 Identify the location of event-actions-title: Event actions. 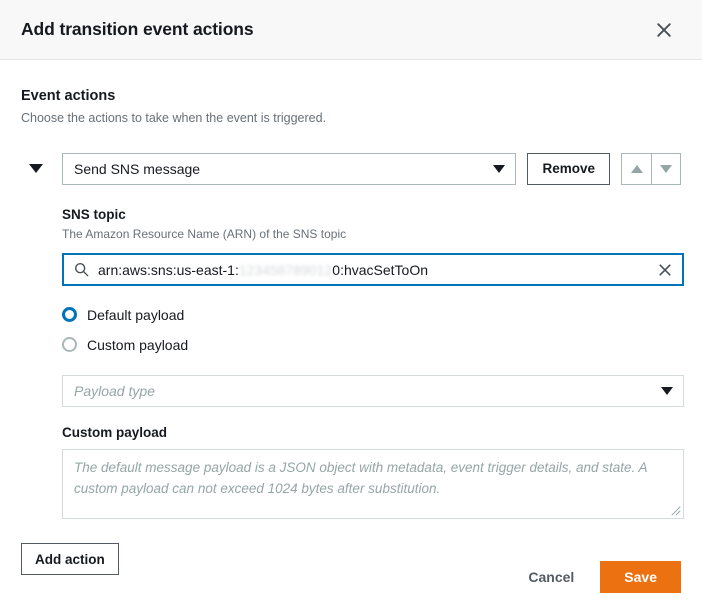
(68, 96).